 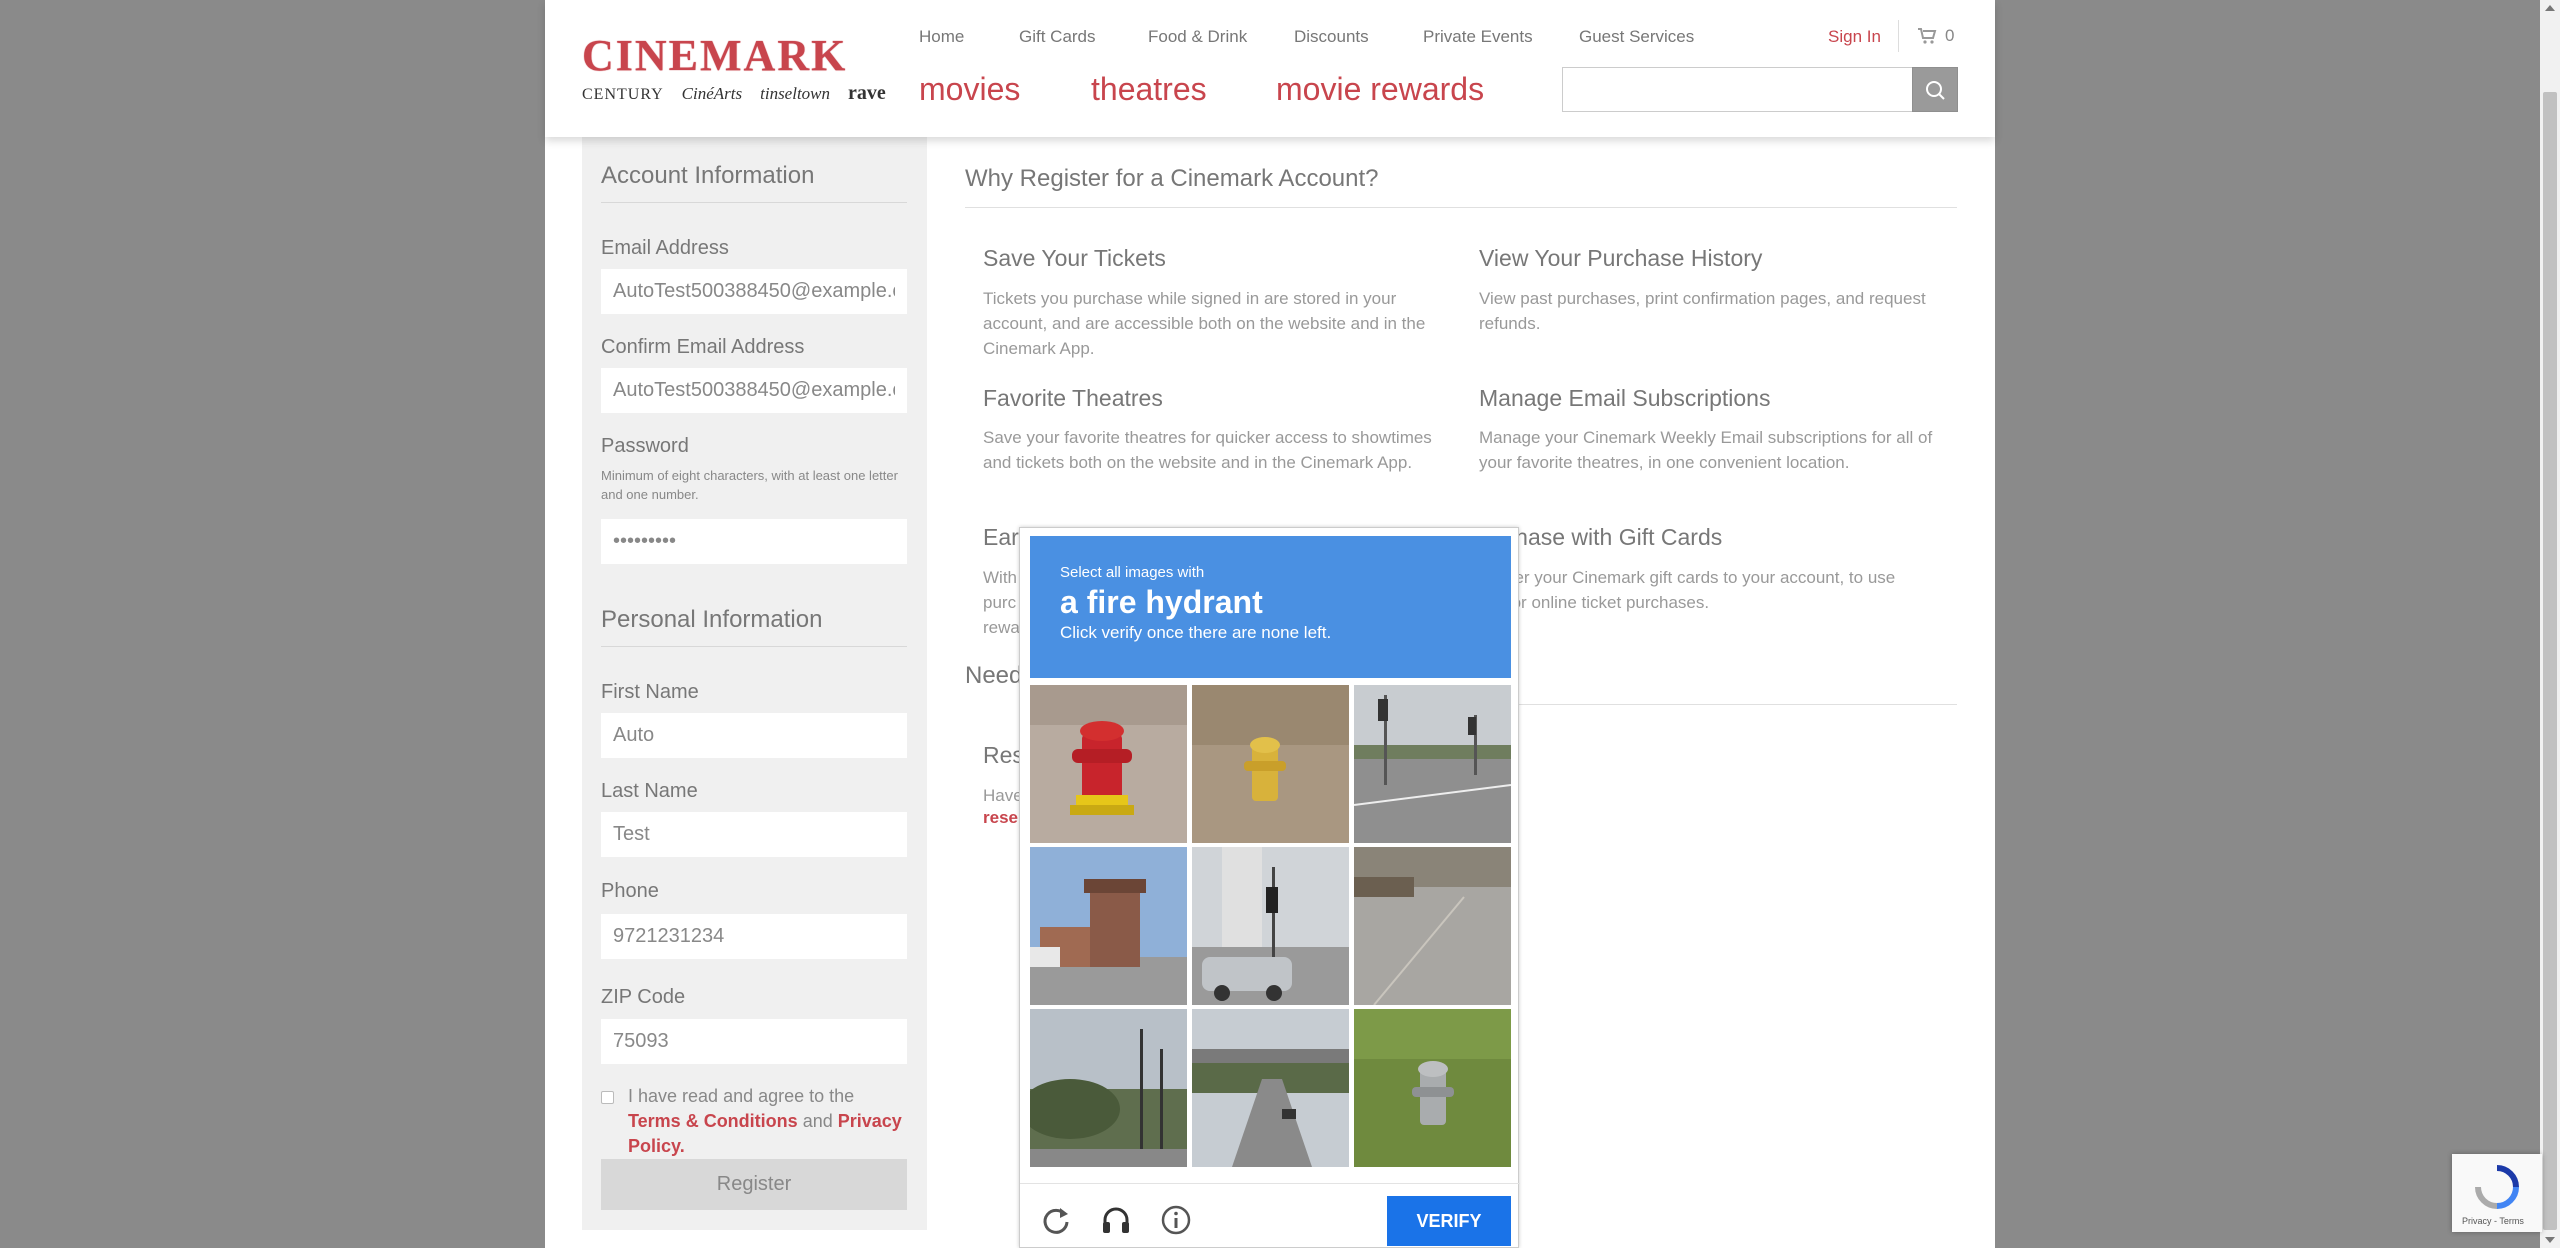 What do you see at coordinates (741, 1096) in the screenshot?
I see `terms-prefix: I have read and agree to the` at bounding box center [741, 1096].